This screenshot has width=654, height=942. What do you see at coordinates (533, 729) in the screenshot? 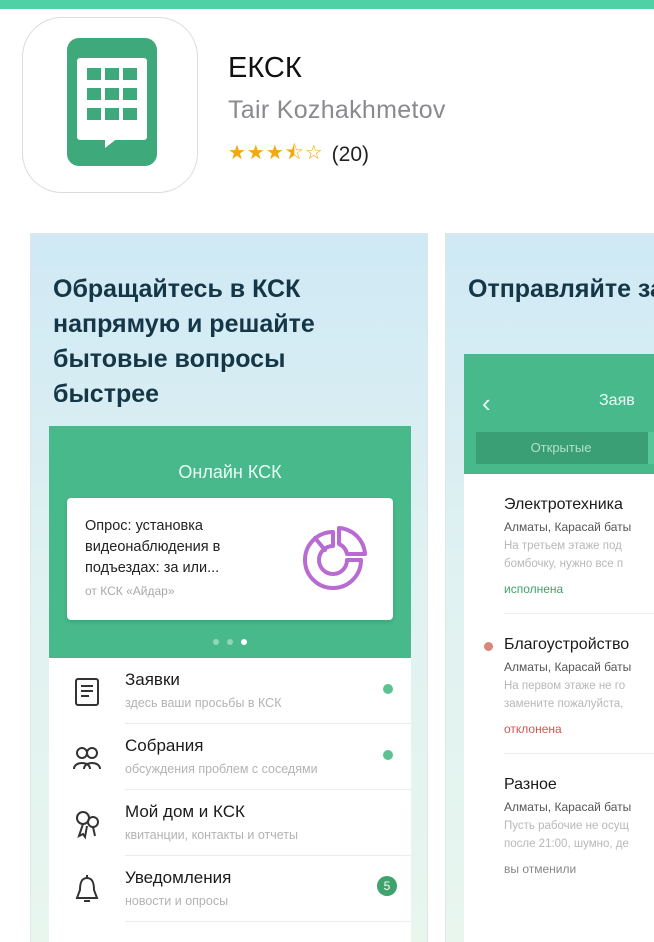
I see `request-status: отклонена` at bounding box center [533, 729].